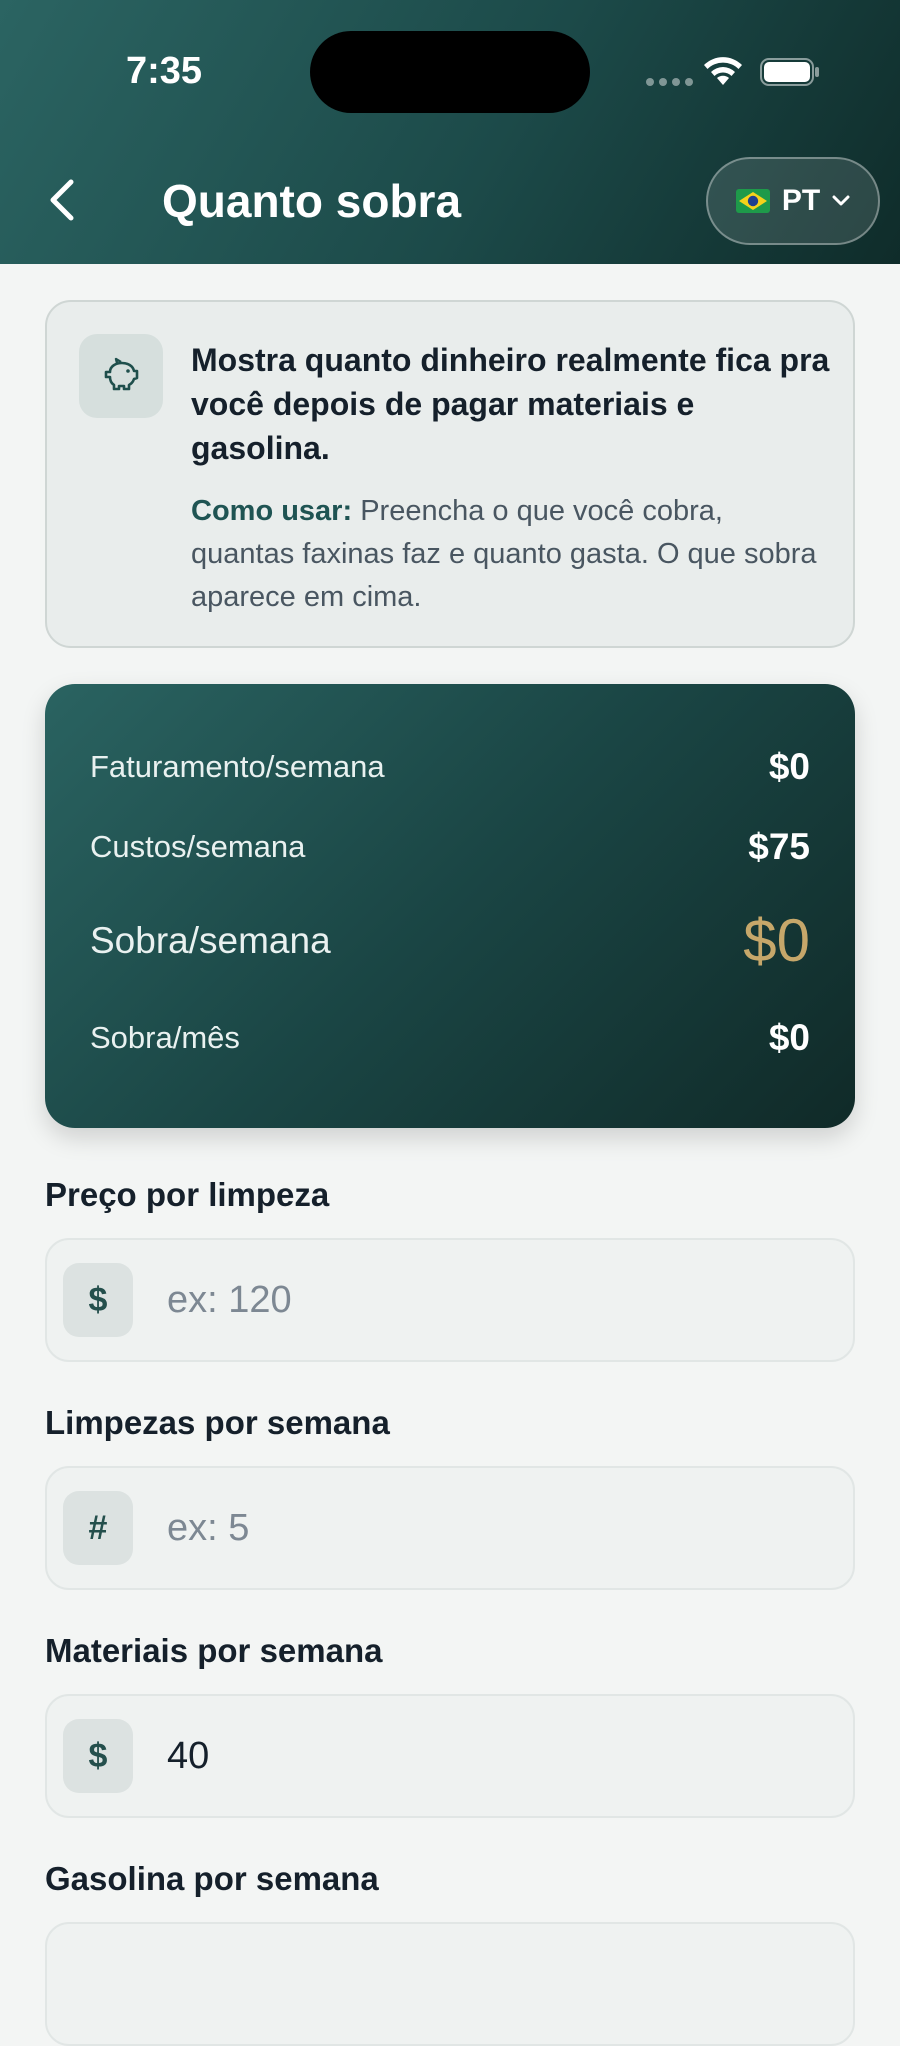 Image resolution: width=900 pixels, height=2046 pixels. I want to click on chevron-left-icon, so click(62, 200).